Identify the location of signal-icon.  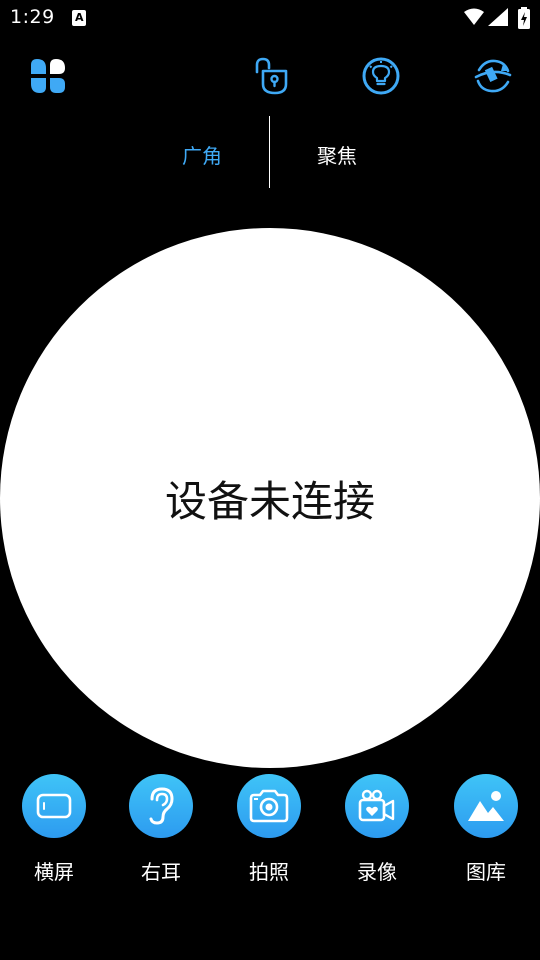
(498, 17).